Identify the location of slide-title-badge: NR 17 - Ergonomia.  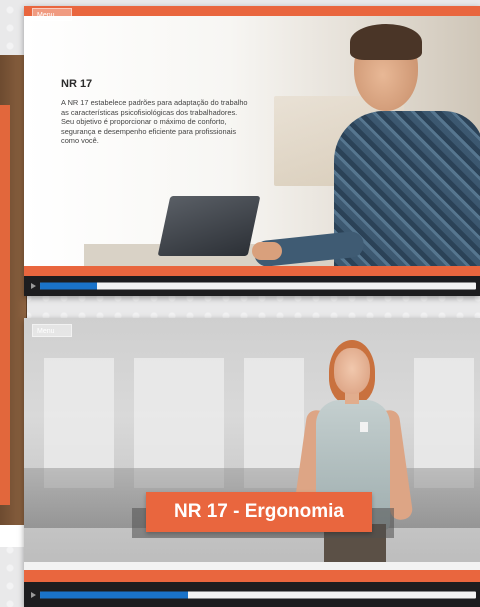
(259, 512).